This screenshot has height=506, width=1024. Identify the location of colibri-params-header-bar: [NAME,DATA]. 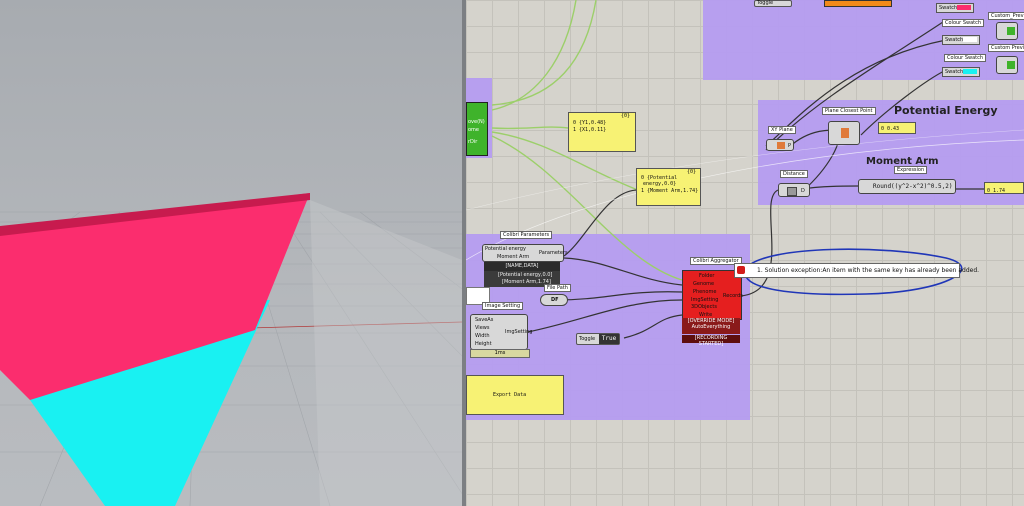
(522, 266).